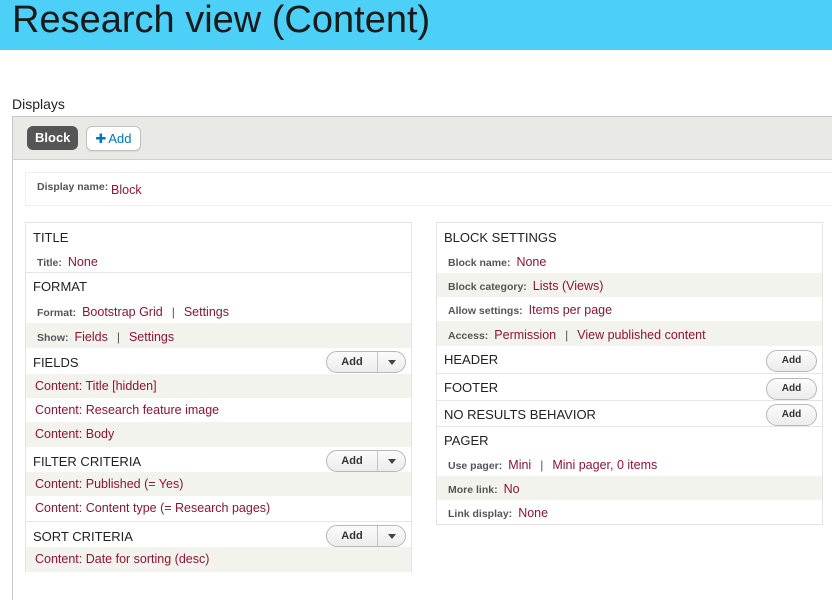 The width and height of the screenshot is (832, 600). Describe the element at coordinates (473, 490) in the screenshot. I see `more-link-label: More link:` at that location.